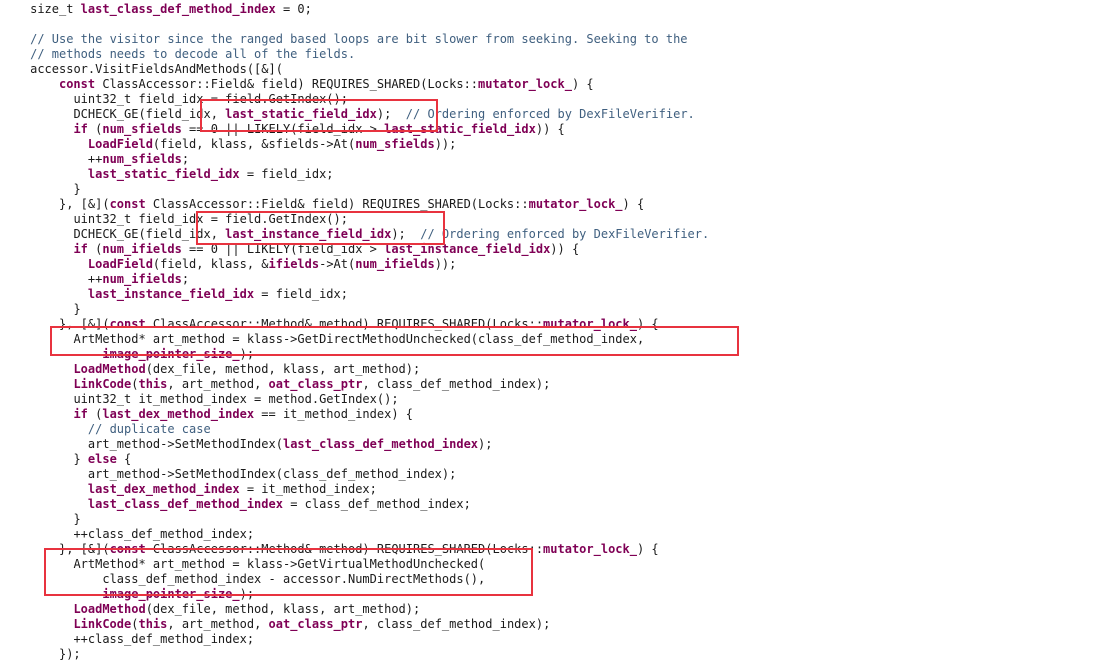 This screenshot has width=1107, height=667. What do you see at coordinates (550, 114) in the screenshot?
I see `code-token: // Ordering enforced by DexFileVerifier.` at bounding box center [550, 114].